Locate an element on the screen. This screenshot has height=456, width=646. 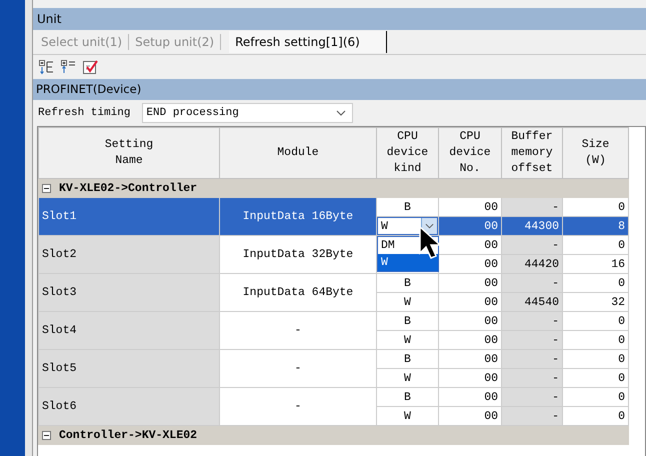
setting-name-cell: Slot6 is located at coordinates (129, 407).